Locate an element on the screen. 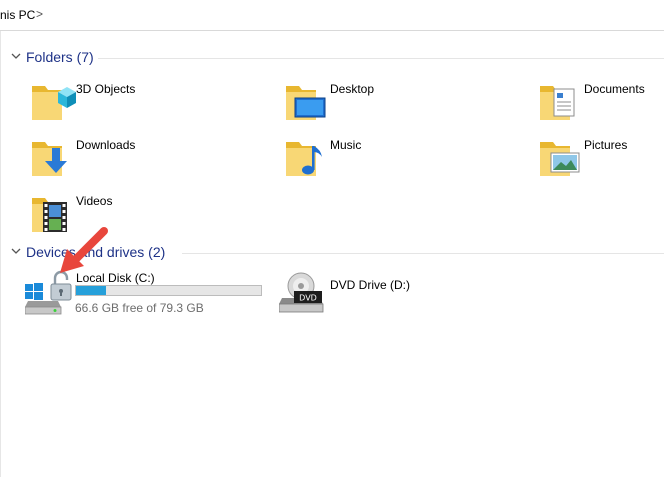 The width and height of the screenshot is (664, 477). folders-group-header: Folders (7) is located at coordinates (337, 58).